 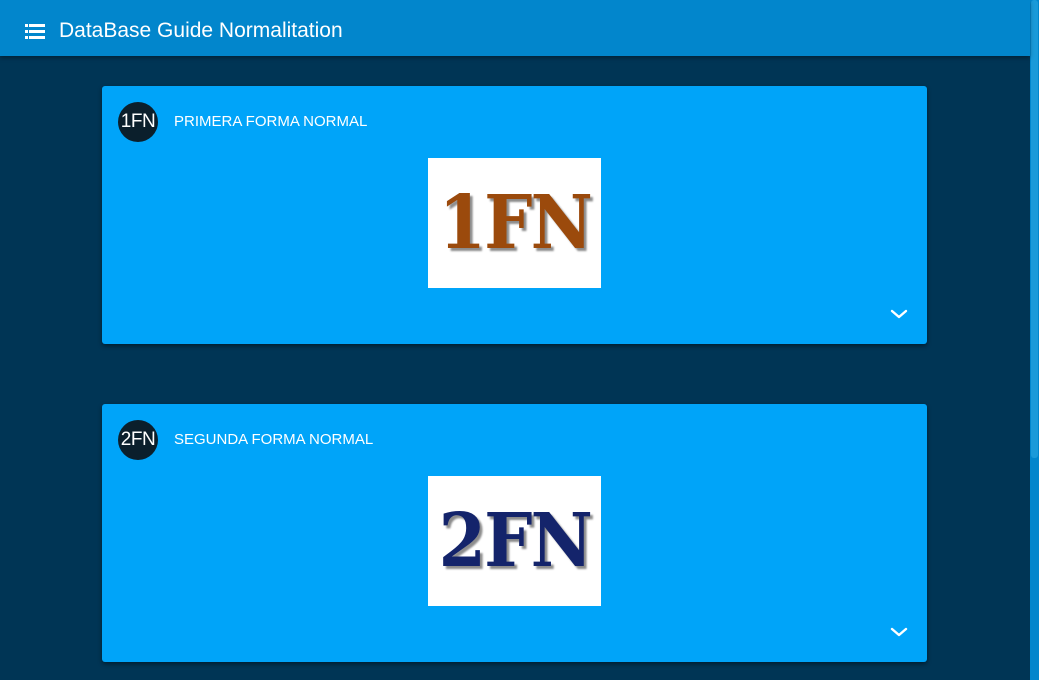 I want to click on vertical-scrollbar, so click(x=1034, y=340).